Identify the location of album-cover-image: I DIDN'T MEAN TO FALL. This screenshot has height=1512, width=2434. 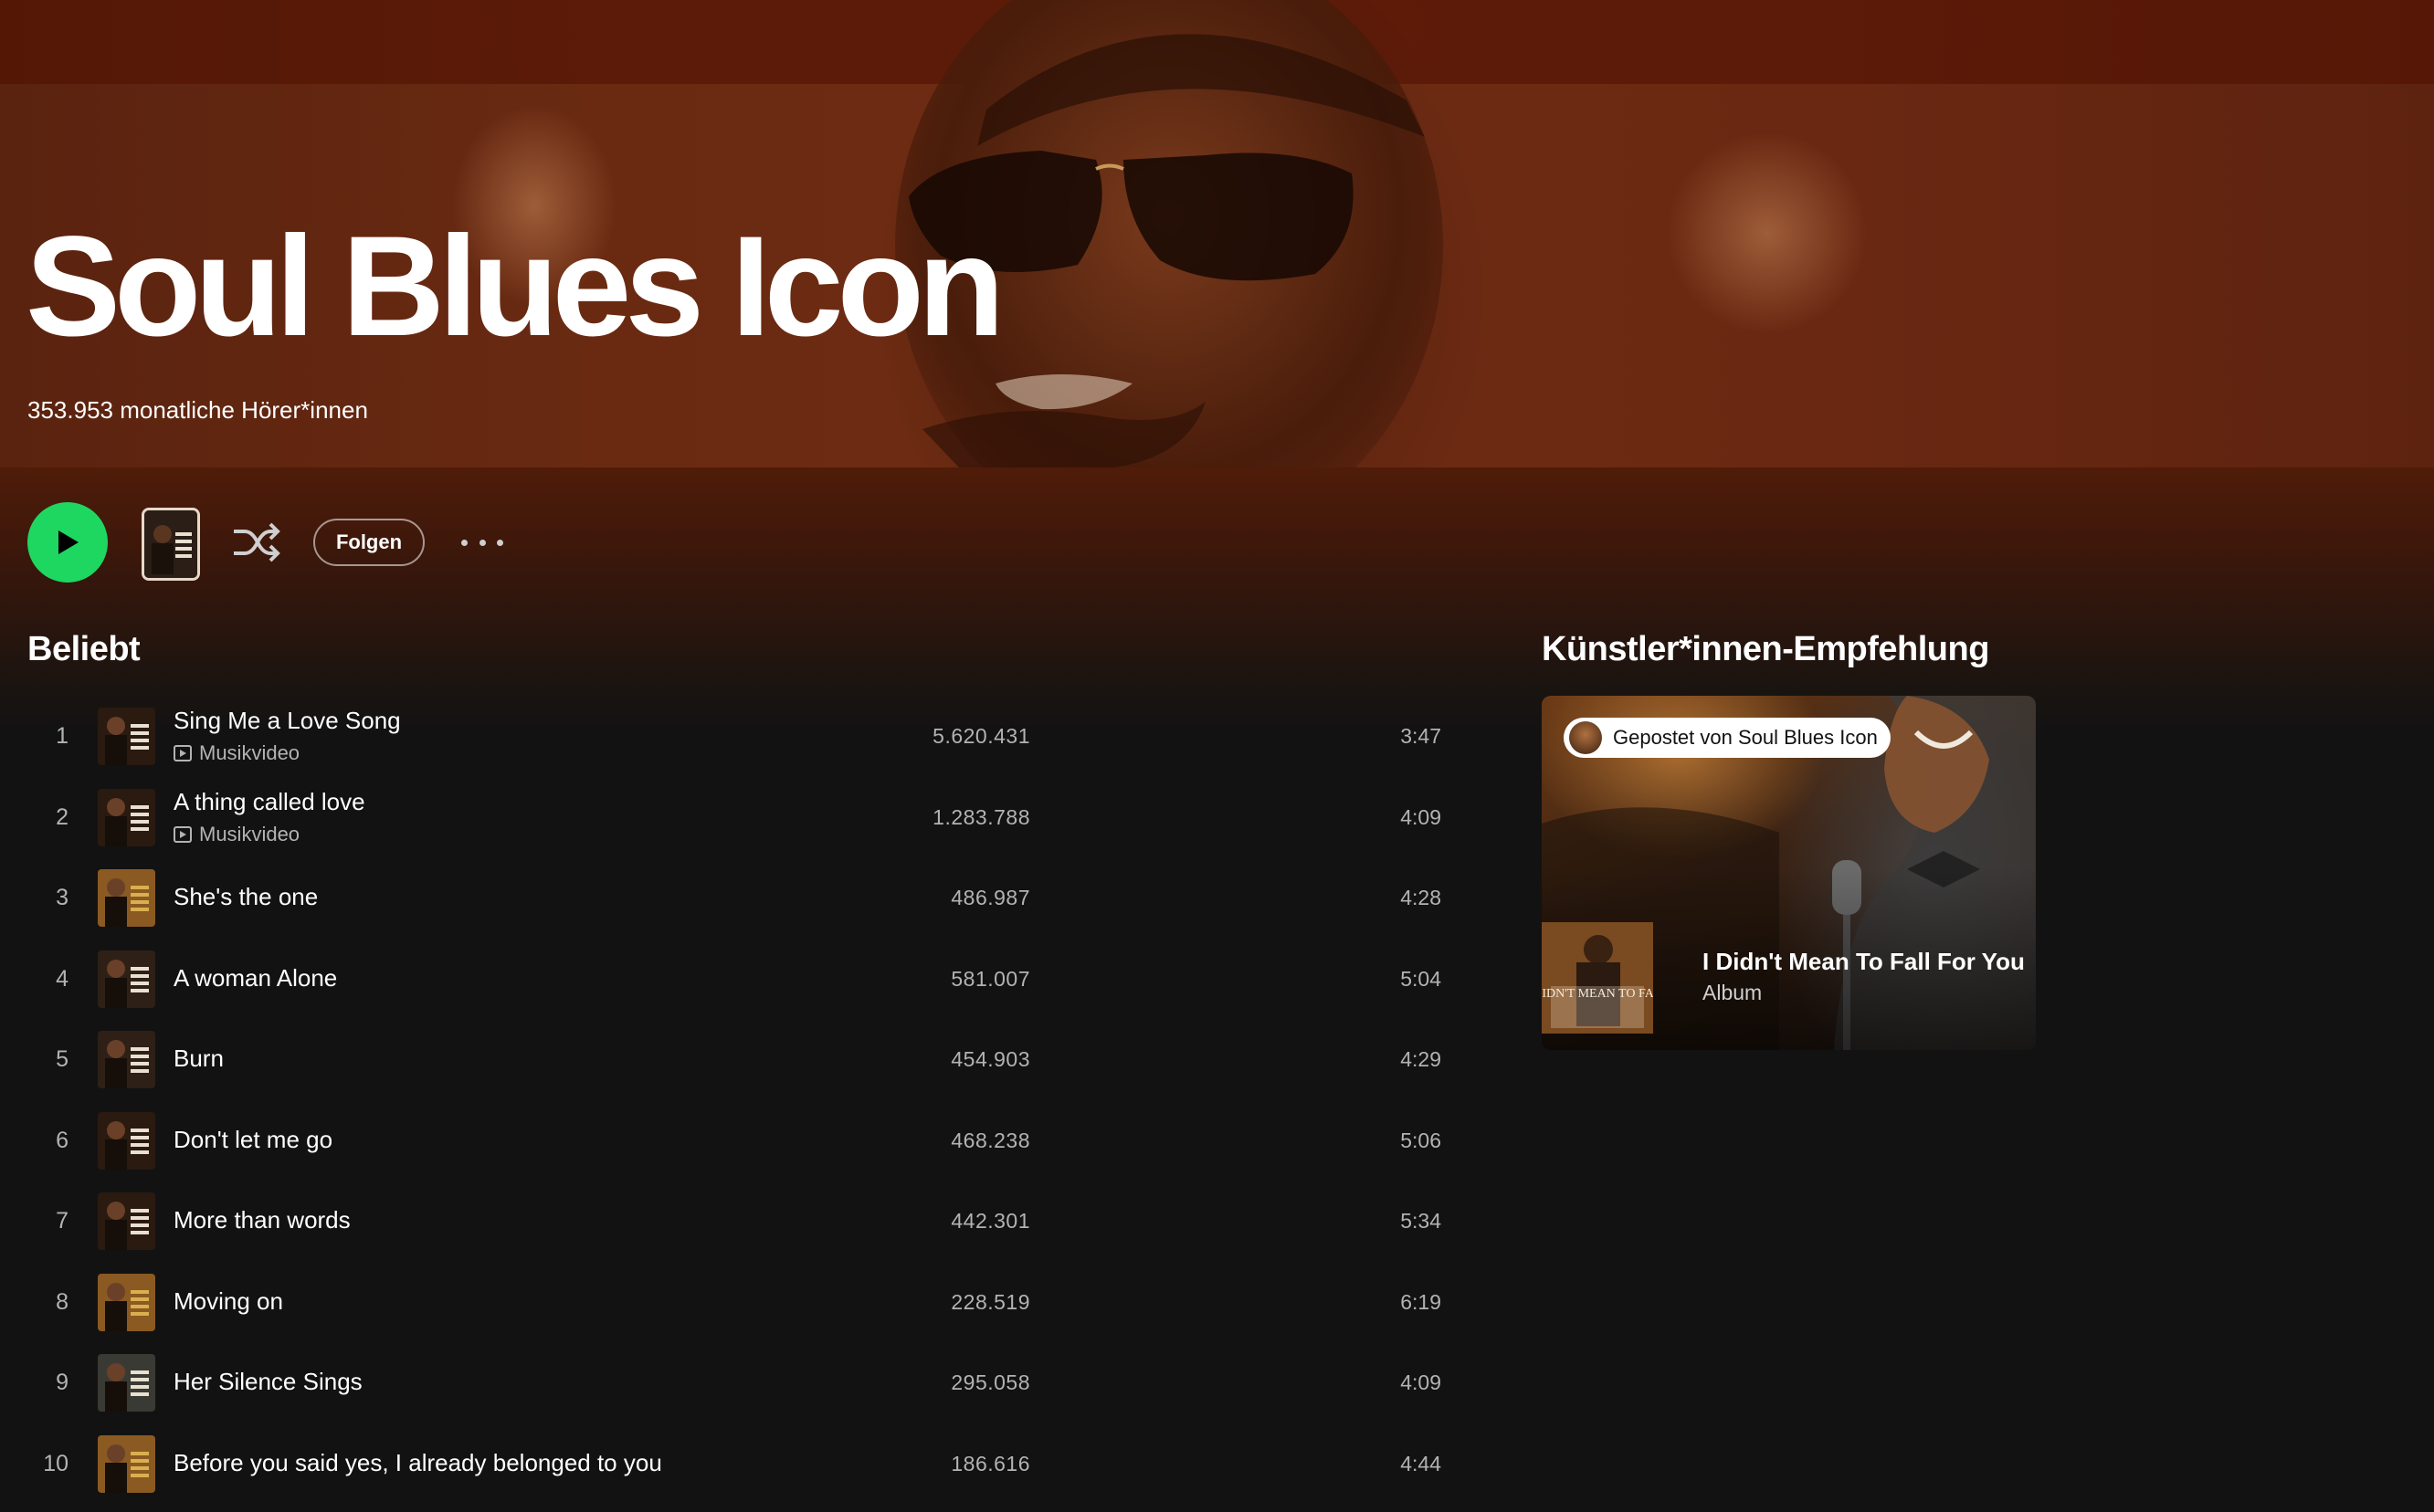
(1597, 978).